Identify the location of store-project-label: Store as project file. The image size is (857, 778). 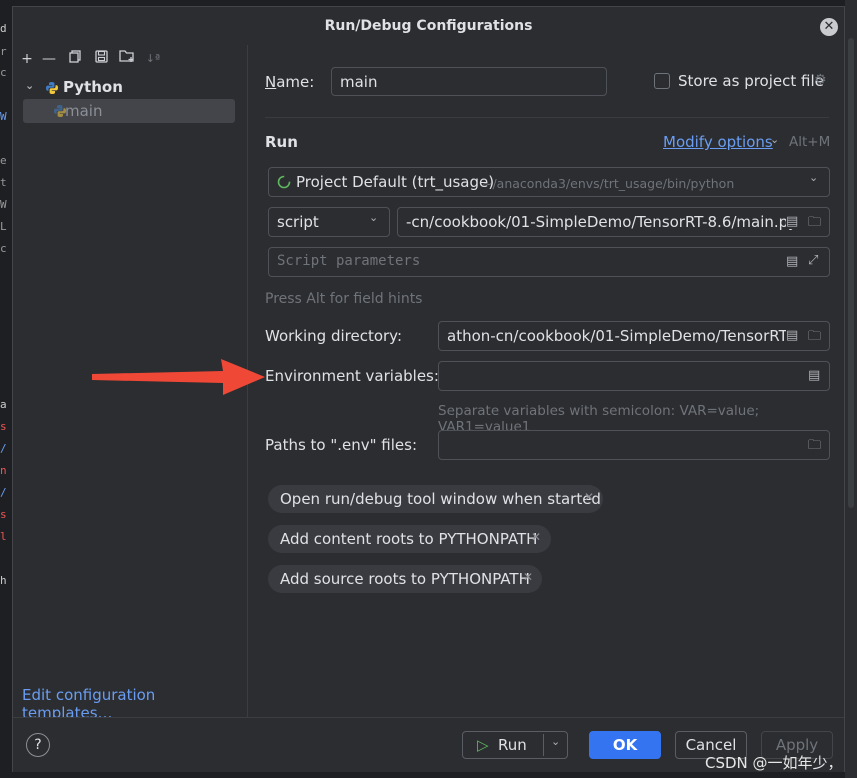
(751, 81).